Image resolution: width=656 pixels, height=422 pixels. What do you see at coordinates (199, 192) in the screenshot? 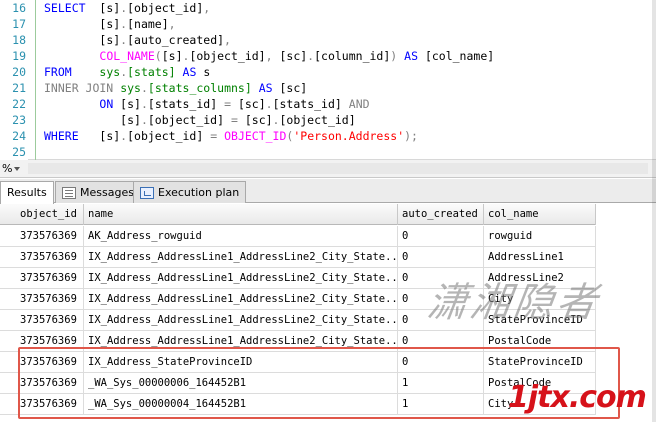
I see `tab-execution-plan-label: Execution plan` at bounding box center [199, 192].